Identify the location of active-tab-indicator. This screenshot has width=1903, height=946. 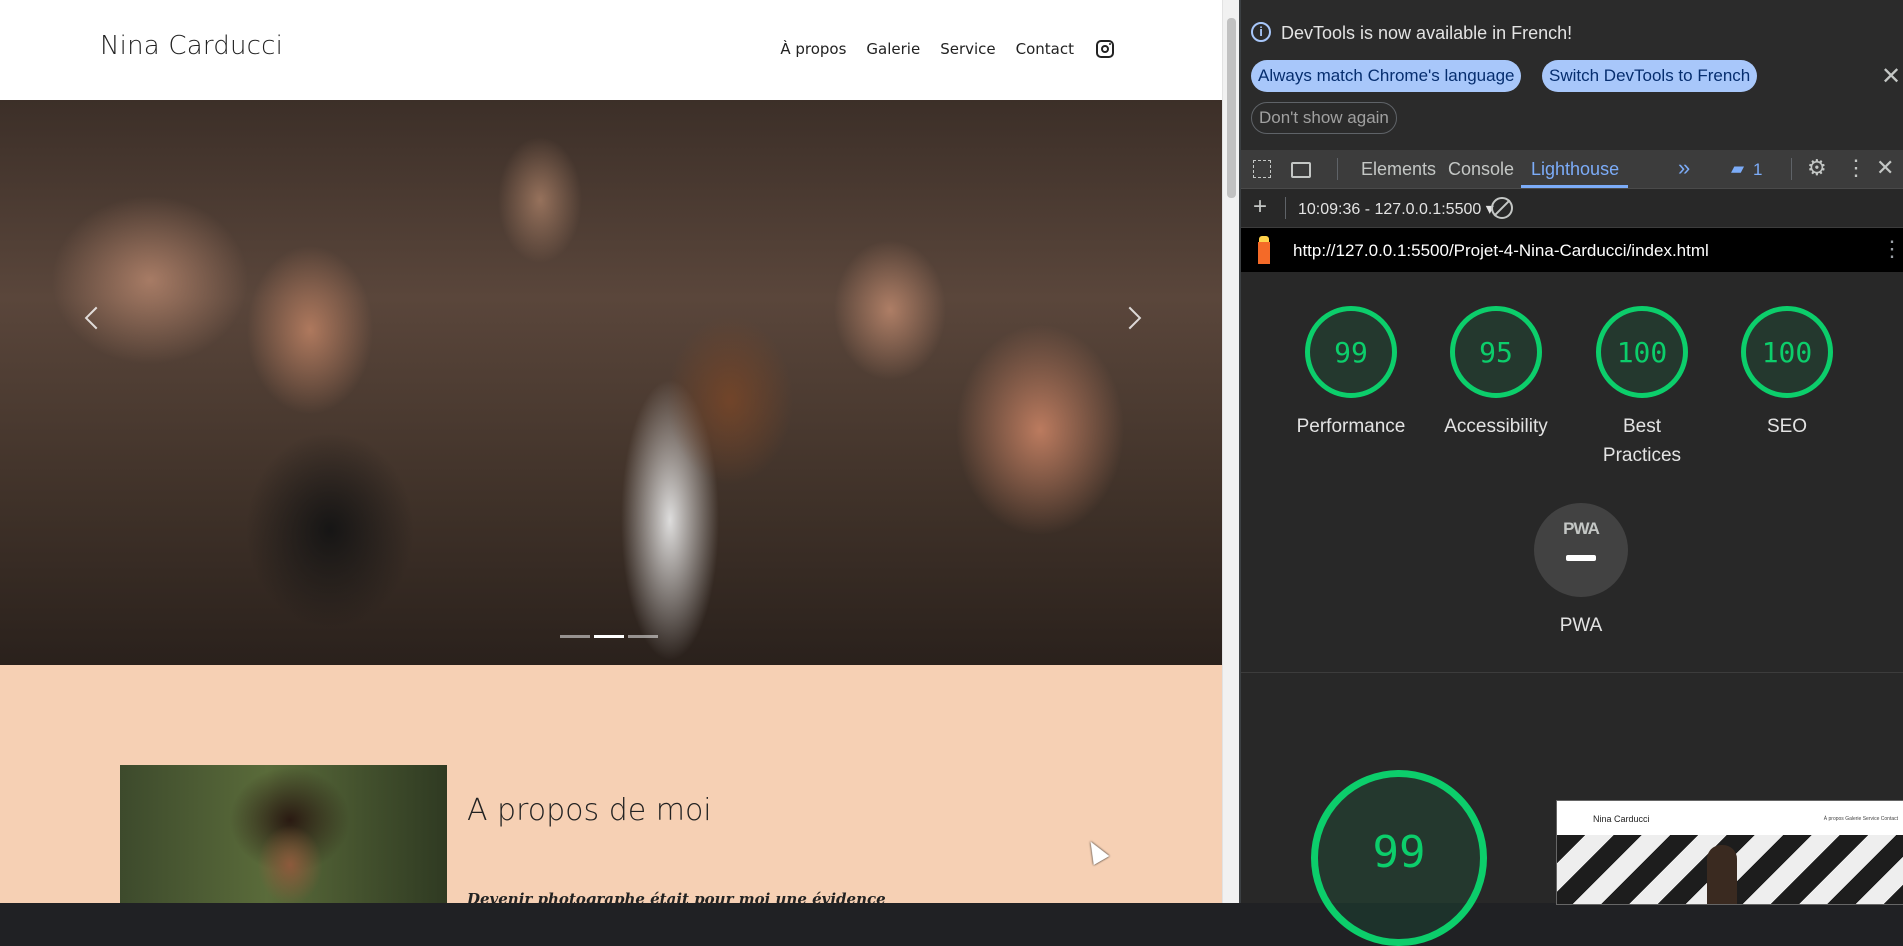
(1574, 186).